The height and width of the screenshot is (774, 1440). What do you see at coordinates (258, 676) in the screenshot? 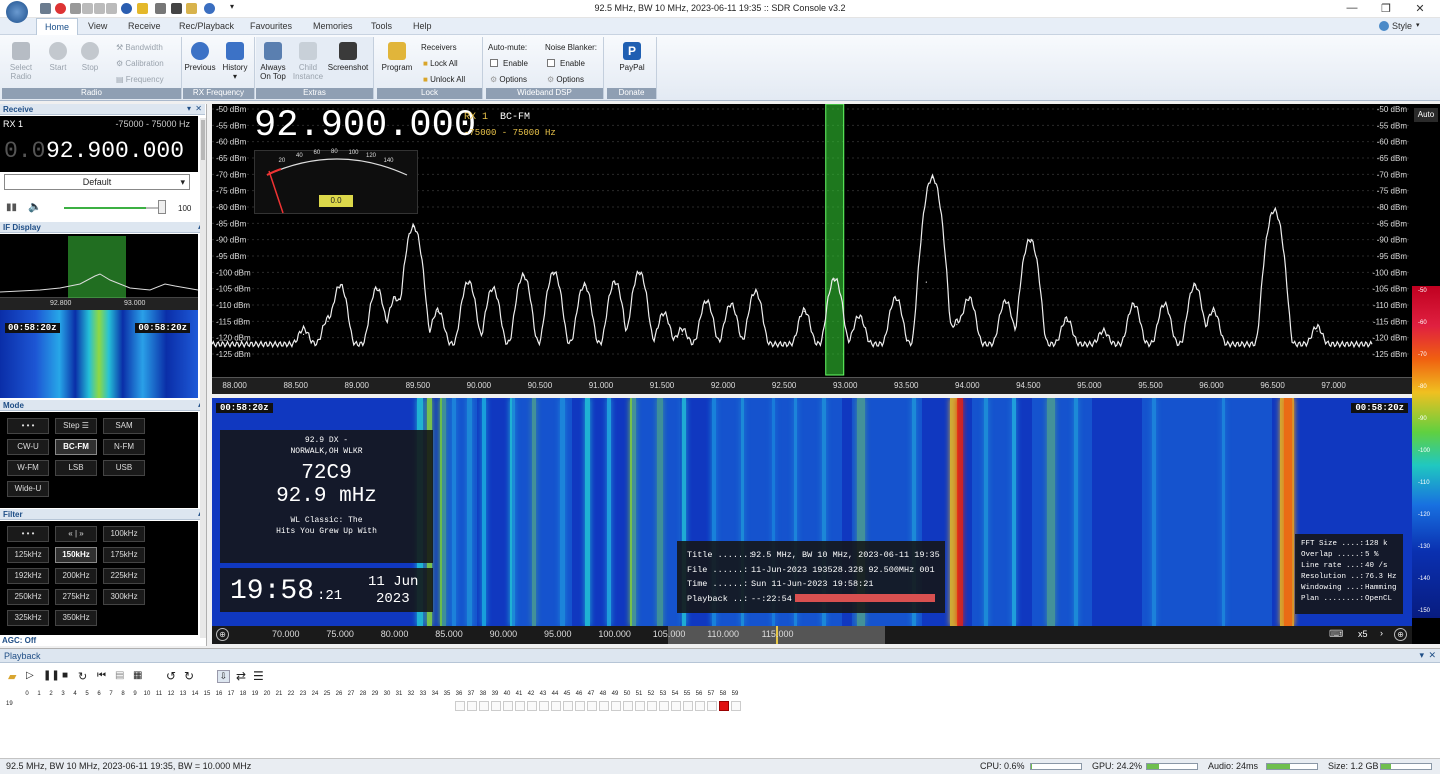
I see `menu-icon: ☰` at bounding box center [258, 676].